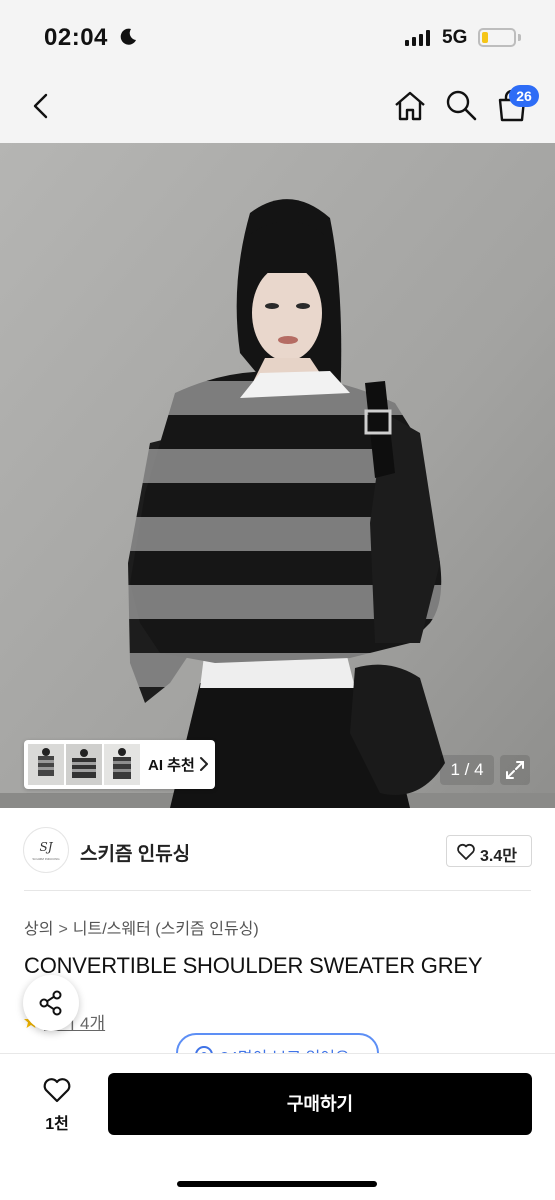  Describe the element at coordinates (128, 36) in the screenshot. I see `moon-icon` at that location.